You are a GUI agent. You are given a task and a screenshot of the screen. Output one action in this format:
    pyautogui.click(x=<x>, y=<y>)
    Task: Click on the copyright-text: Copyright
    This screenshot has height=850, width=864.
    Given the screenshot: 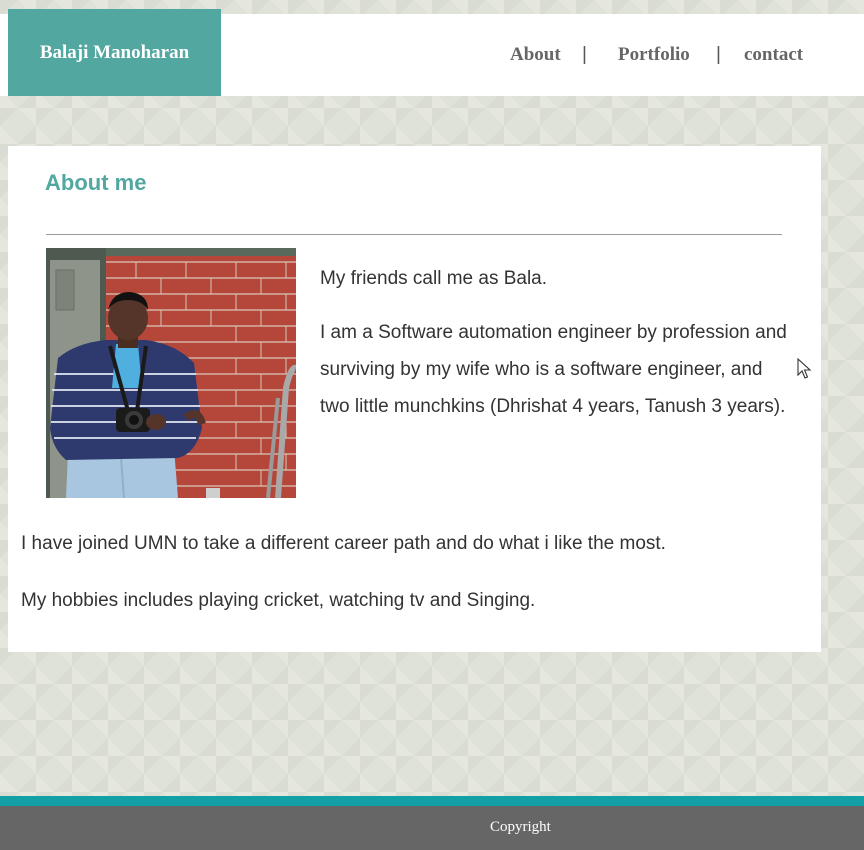 What is the action you would take?
    pyautogui.click(x=520, y=827)
    